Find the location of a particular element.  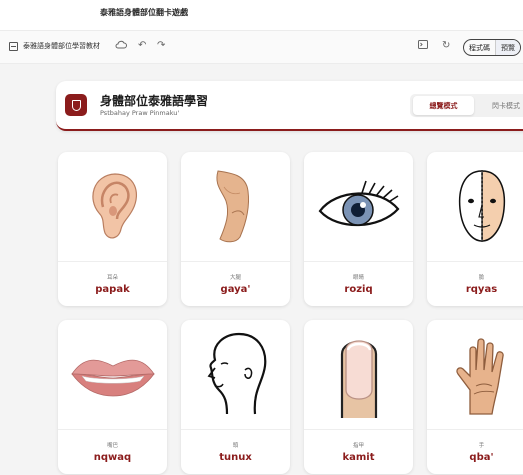

card-zh-label: 指甲 is located at coordinates (358, 446).